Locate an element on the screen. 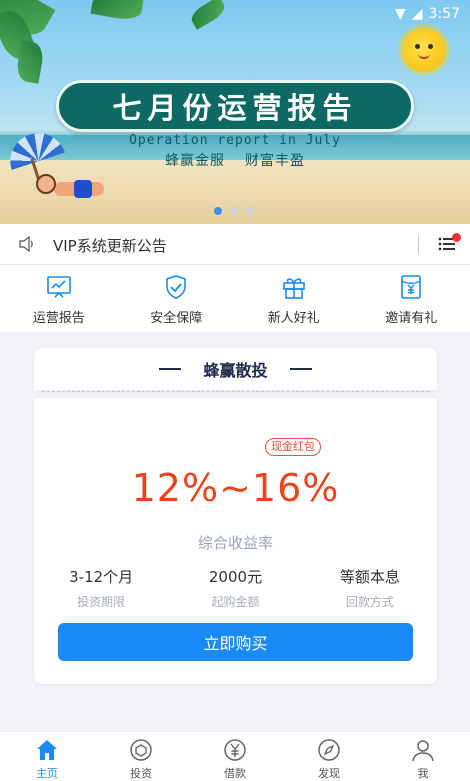 This screenshot has height=781, width=470. banner-slogan-left: 蜂赢金服 is located at coordinates (195, 161).